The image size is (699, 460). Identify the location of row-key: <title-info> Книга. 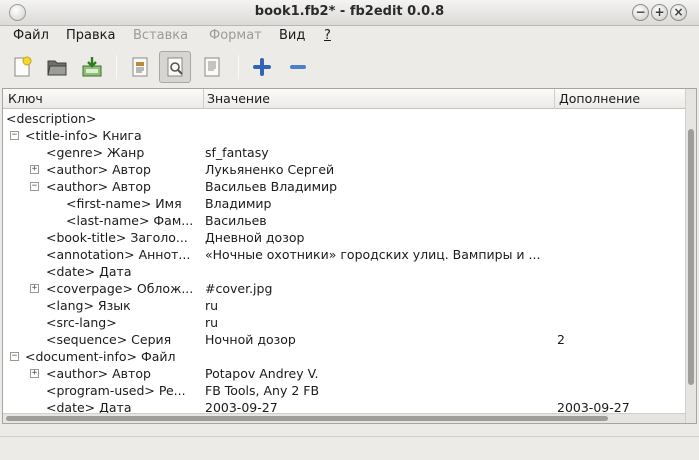
(83, 135).